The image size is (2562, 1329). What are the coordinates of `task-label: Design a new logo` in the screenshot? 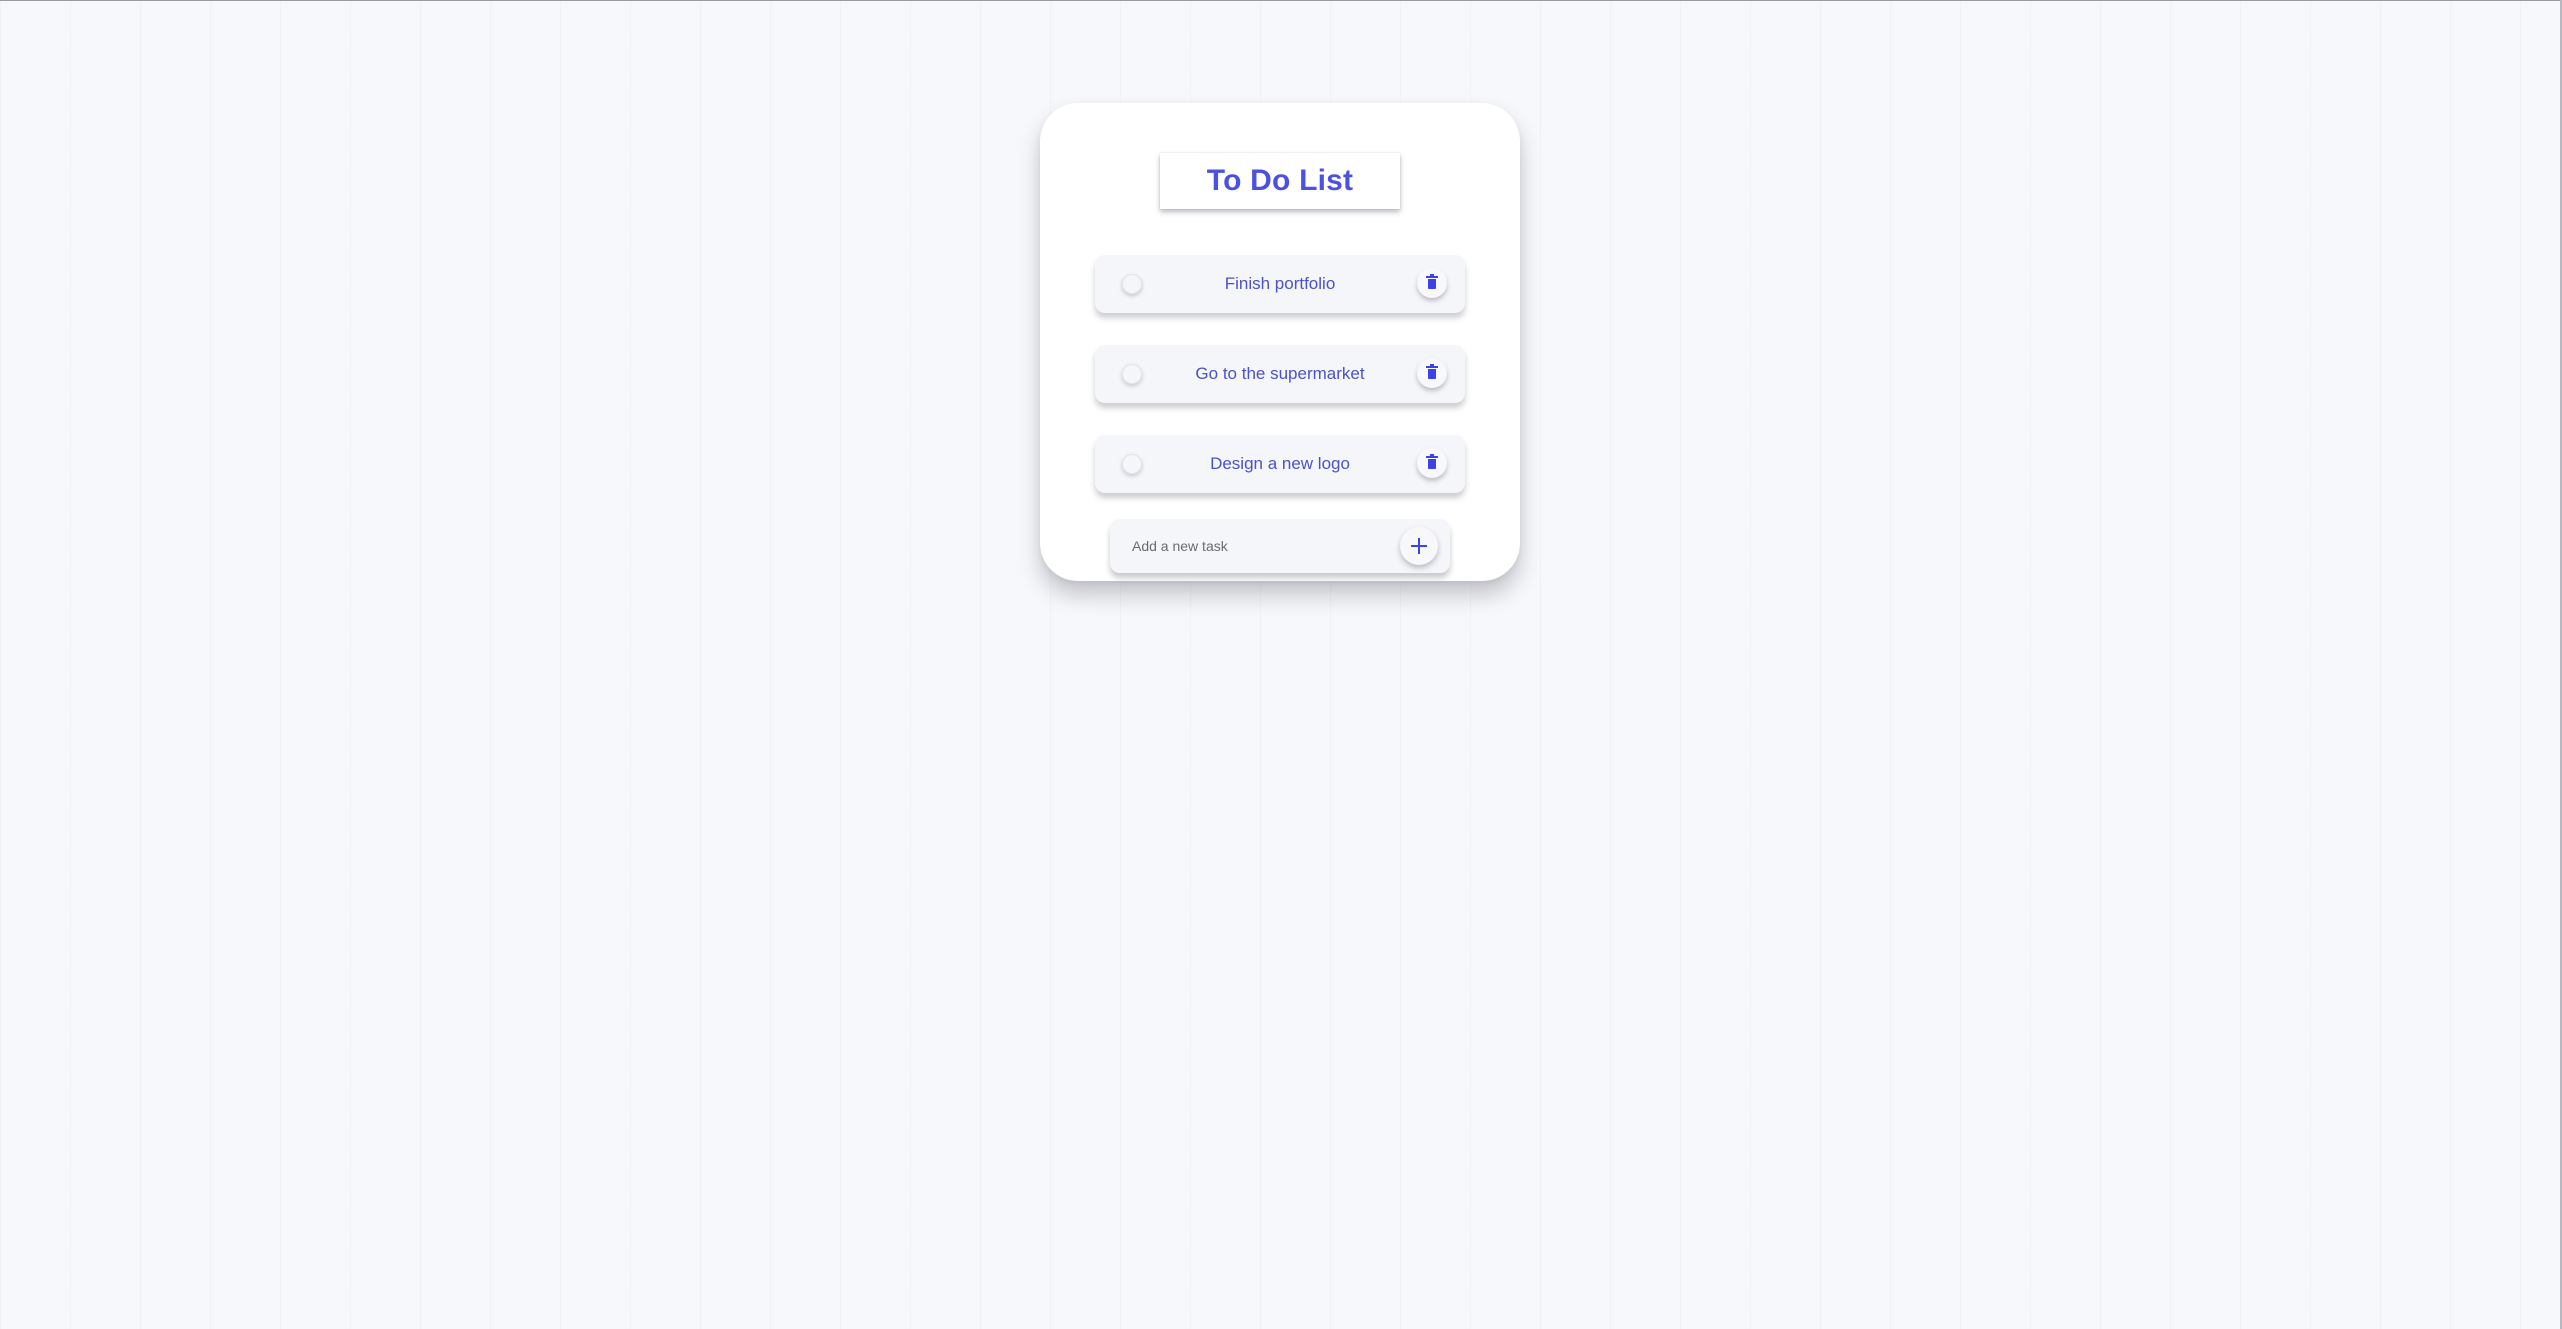 It's located at (1280, 463).